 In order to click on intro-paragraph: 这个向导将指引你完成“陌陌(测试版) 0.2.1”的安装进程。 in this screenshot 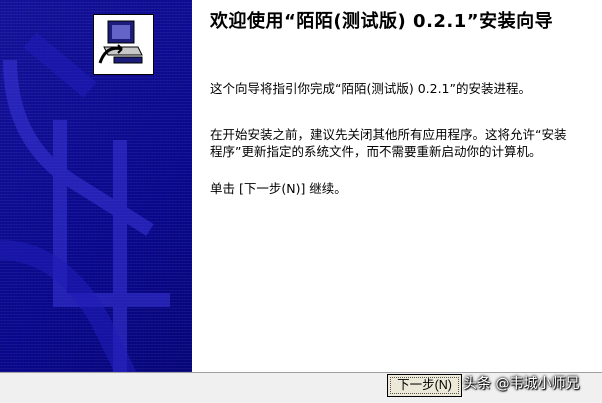, I will do `click(370, 88)`.